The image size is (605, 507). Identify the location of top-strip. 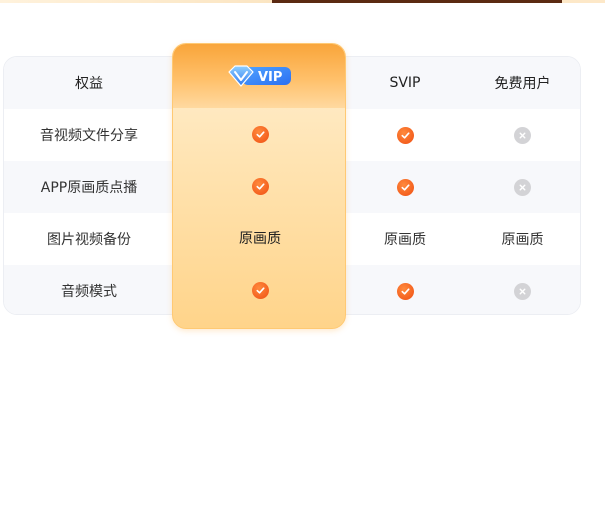
(302, 1).